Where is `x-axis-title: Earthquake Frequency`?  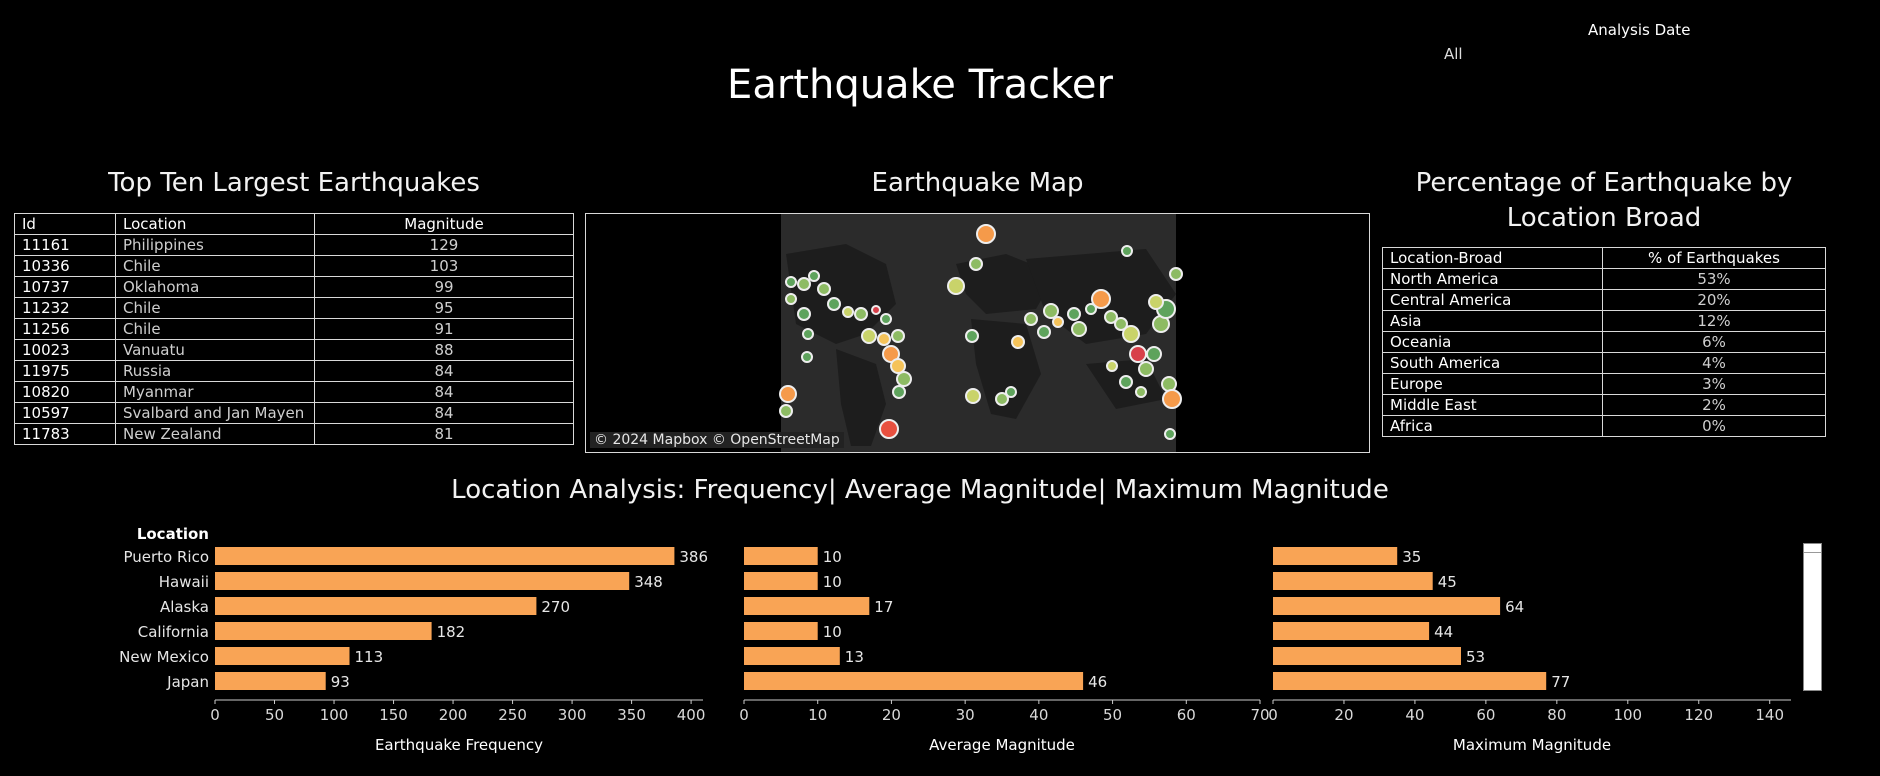
x-axis-title: Earthquake Frequency is located at coordinates (459, 745).